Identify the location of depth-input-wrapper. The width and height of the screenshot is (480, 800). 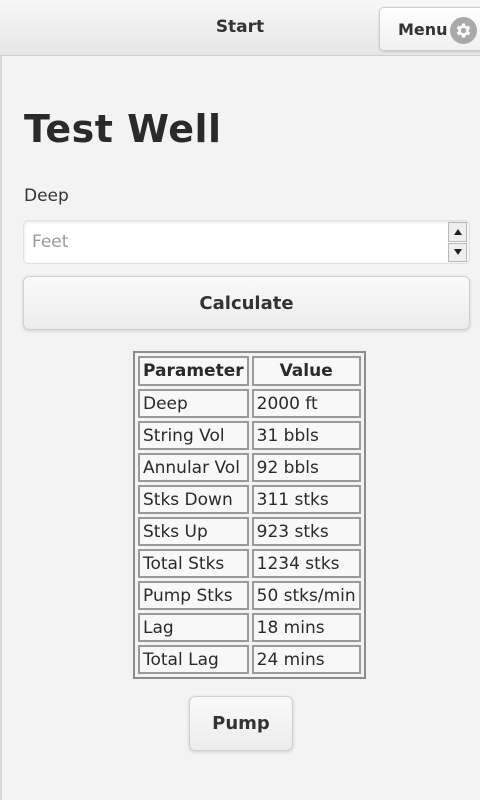
(246, 242).